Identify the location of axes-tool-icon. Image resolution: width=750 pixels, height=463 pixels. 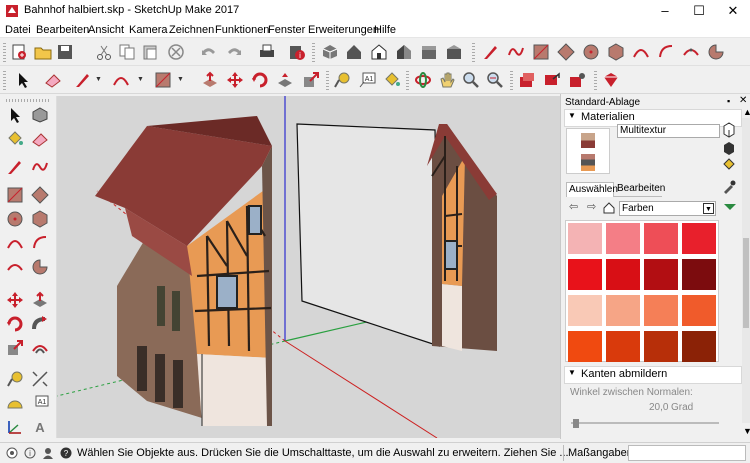
(15, 427).